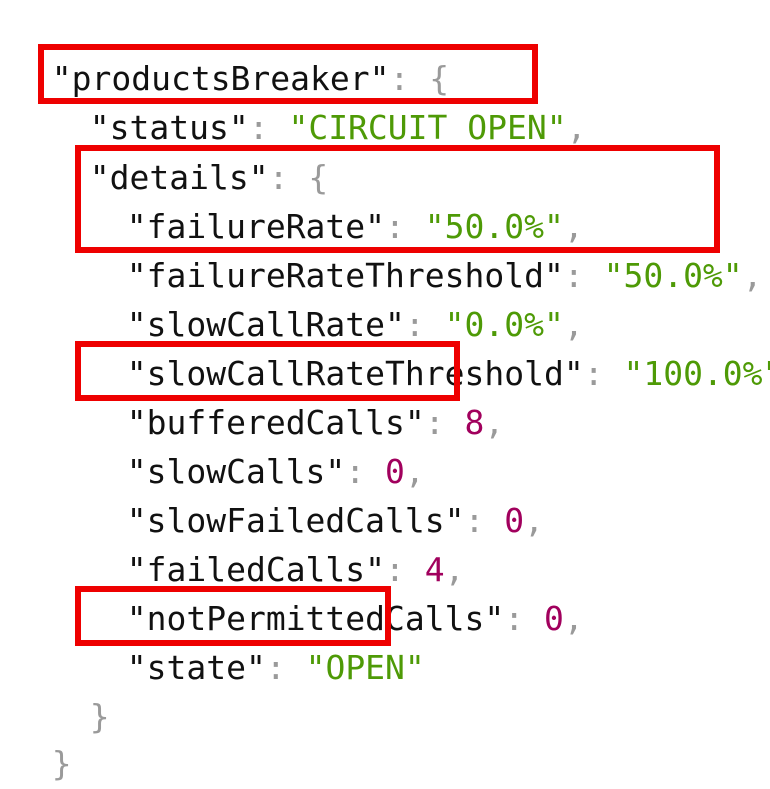 The height and width of the screenshot is (789, 770). Describe the element at coordinates (427, 127) in the screenshot. I see `status-value: "CIRCUIT_OPEN"` at that location.